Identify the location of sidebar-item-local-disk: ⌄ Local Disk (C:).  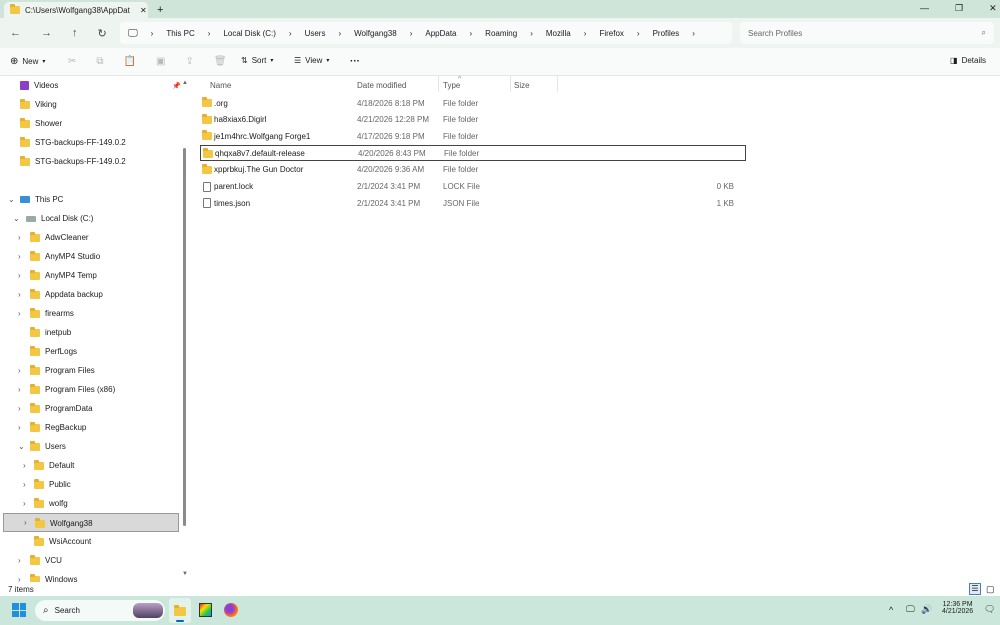
(90, 218).